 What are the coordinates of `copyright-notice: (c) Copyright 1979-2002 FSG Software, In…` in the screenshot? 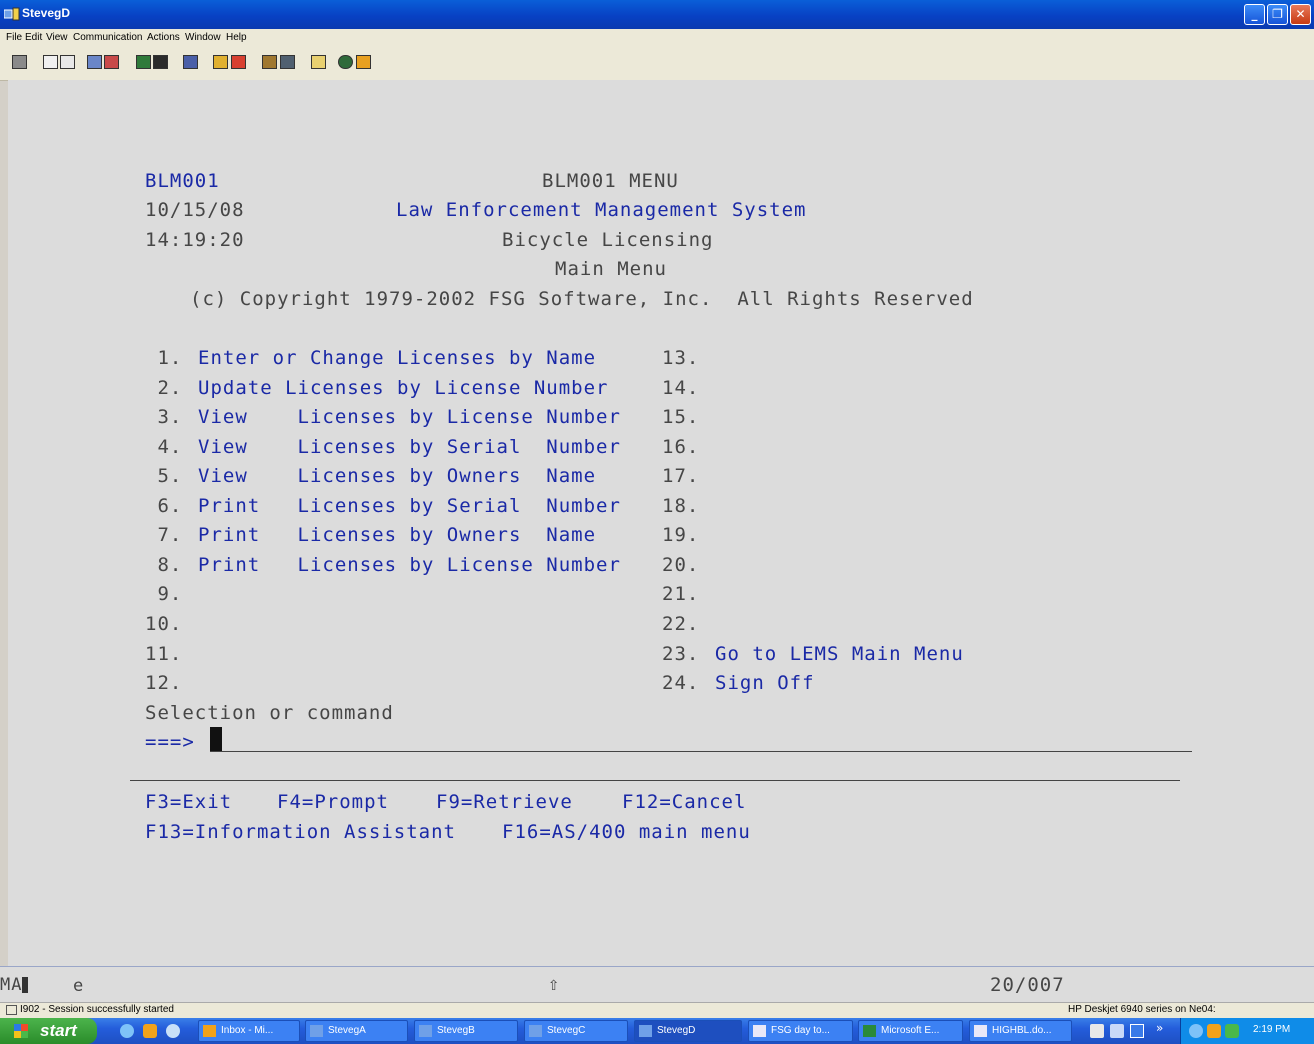 It's located at (582, 299).